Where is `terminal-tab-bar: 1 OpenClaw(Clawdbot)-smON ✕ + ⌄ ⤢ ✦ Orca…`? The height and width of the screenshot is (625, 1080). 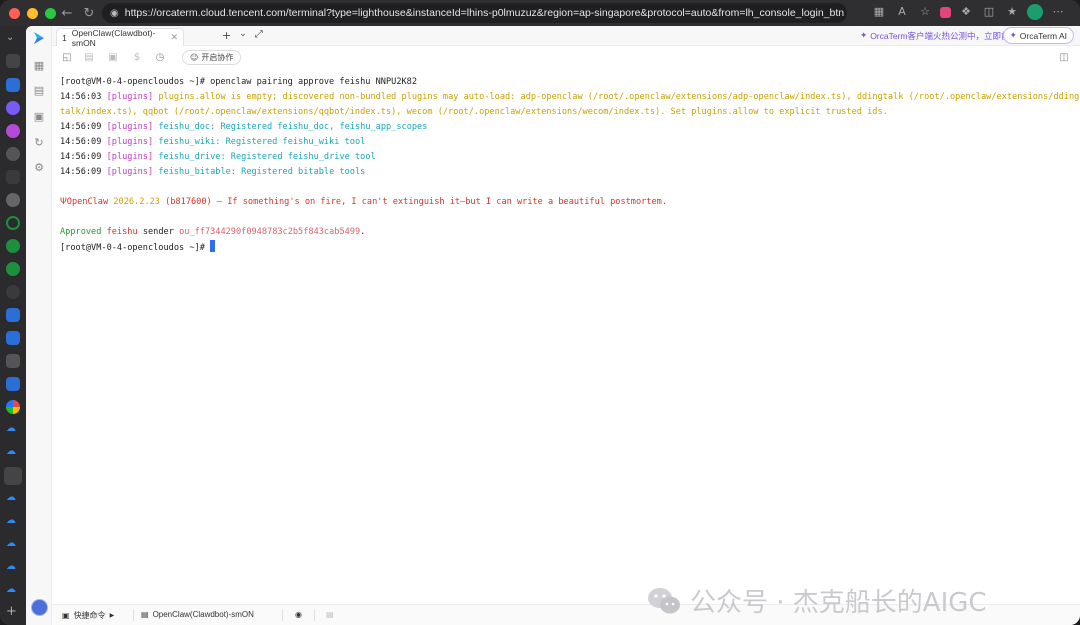
terminal-tab-bar: 1 OpenClaw(Clawdbot)-smON ✕ + ⌄ ⤢ ✦ Orca… is located at coordinates (566, 37).